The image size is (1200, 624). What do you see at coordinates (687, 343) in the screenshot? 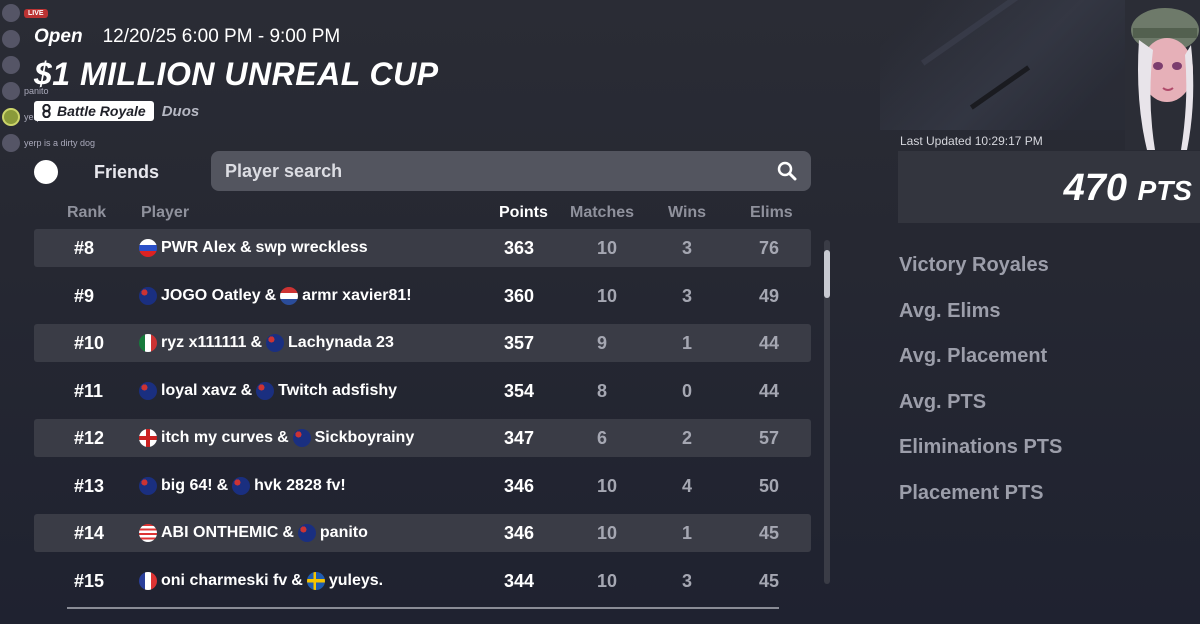
I see `row-wins: 1` at bounding box center [687, 343].